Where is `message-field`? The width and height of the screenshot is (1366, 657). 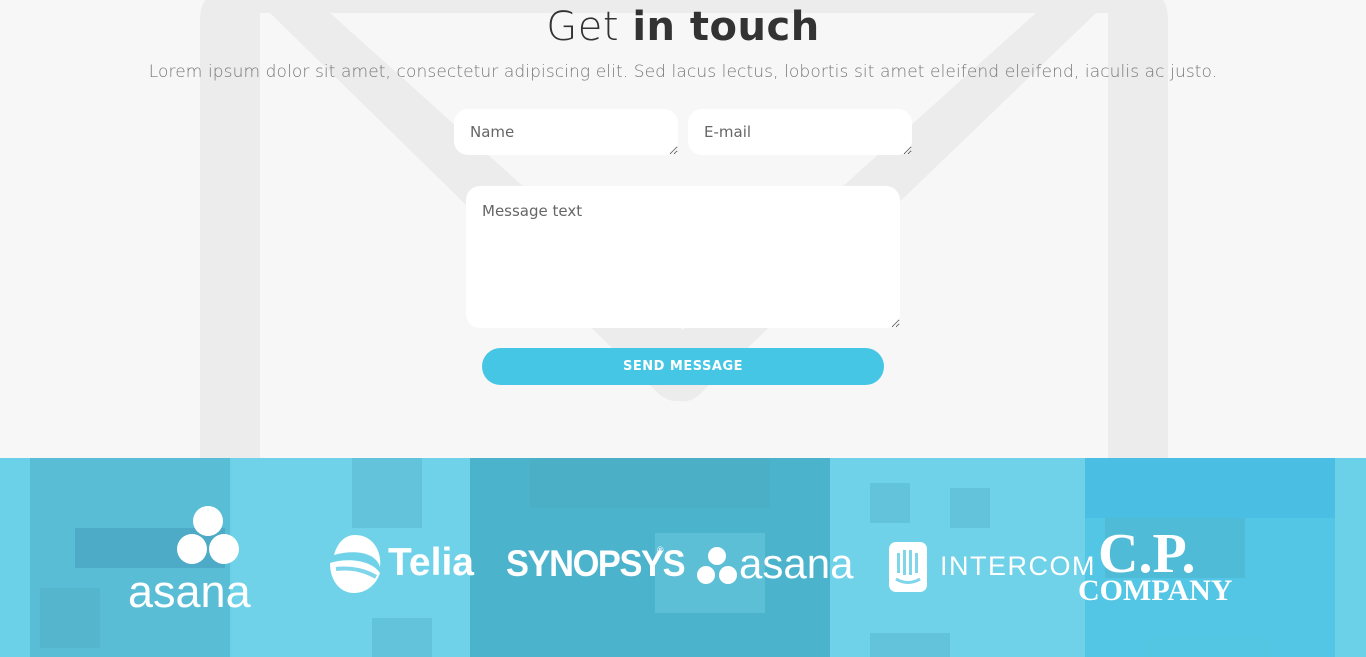
message-field is located at coordinates (683, 257).